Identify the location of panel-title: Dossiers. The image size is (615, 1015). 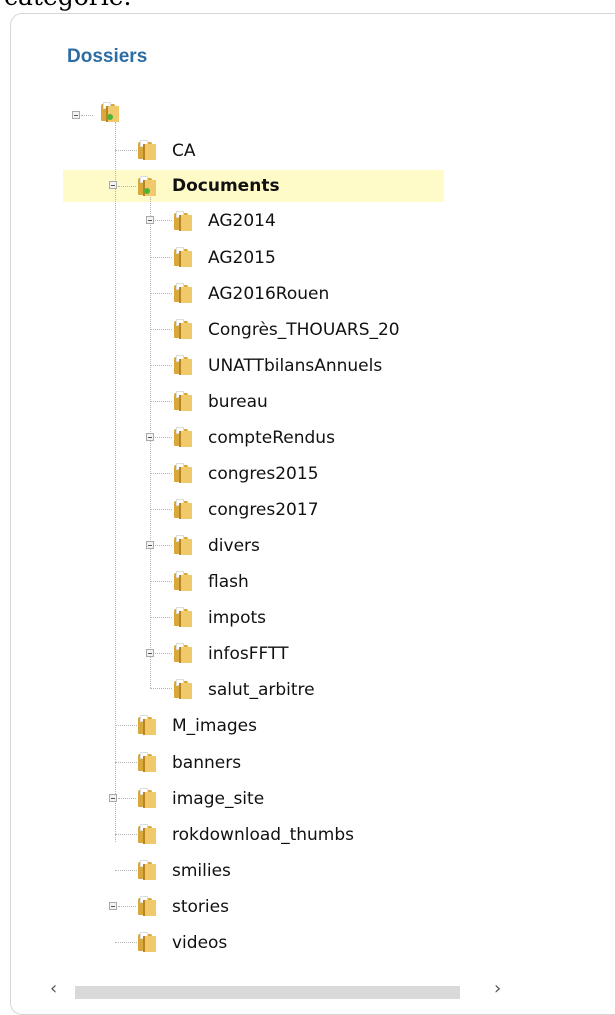
(107, 56).